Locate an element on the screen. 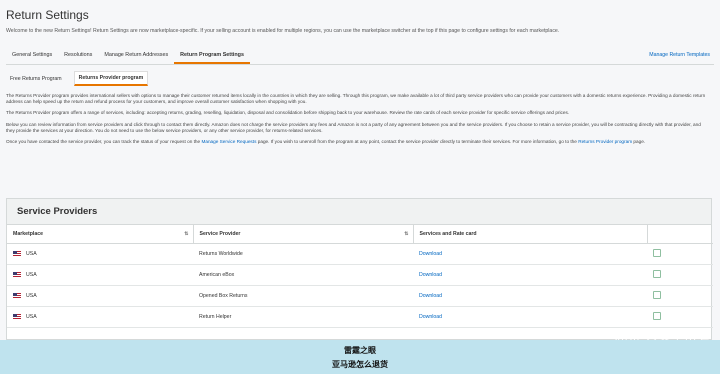  caption-line-2: 亚马逊怎么退货 is located at coordinates (360, 364).